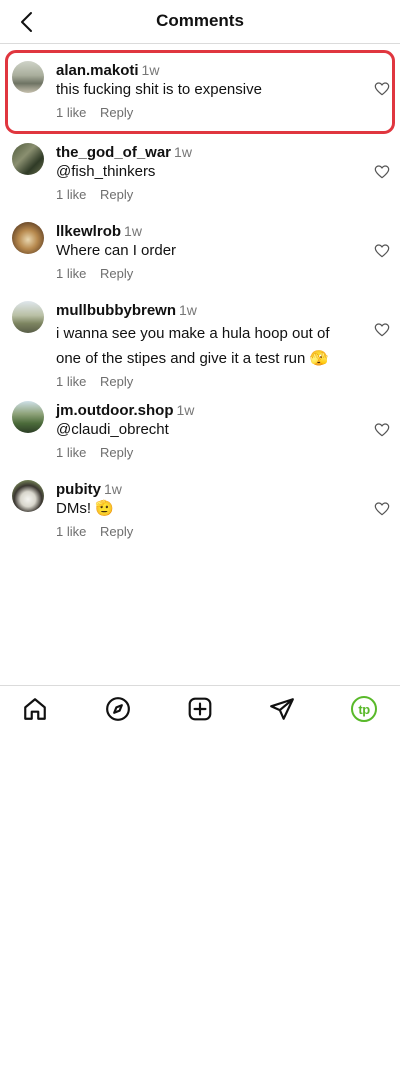 The image size is (400, 1080). I want to click on comment-username: mullbubbybrewn, so click(116, 310).